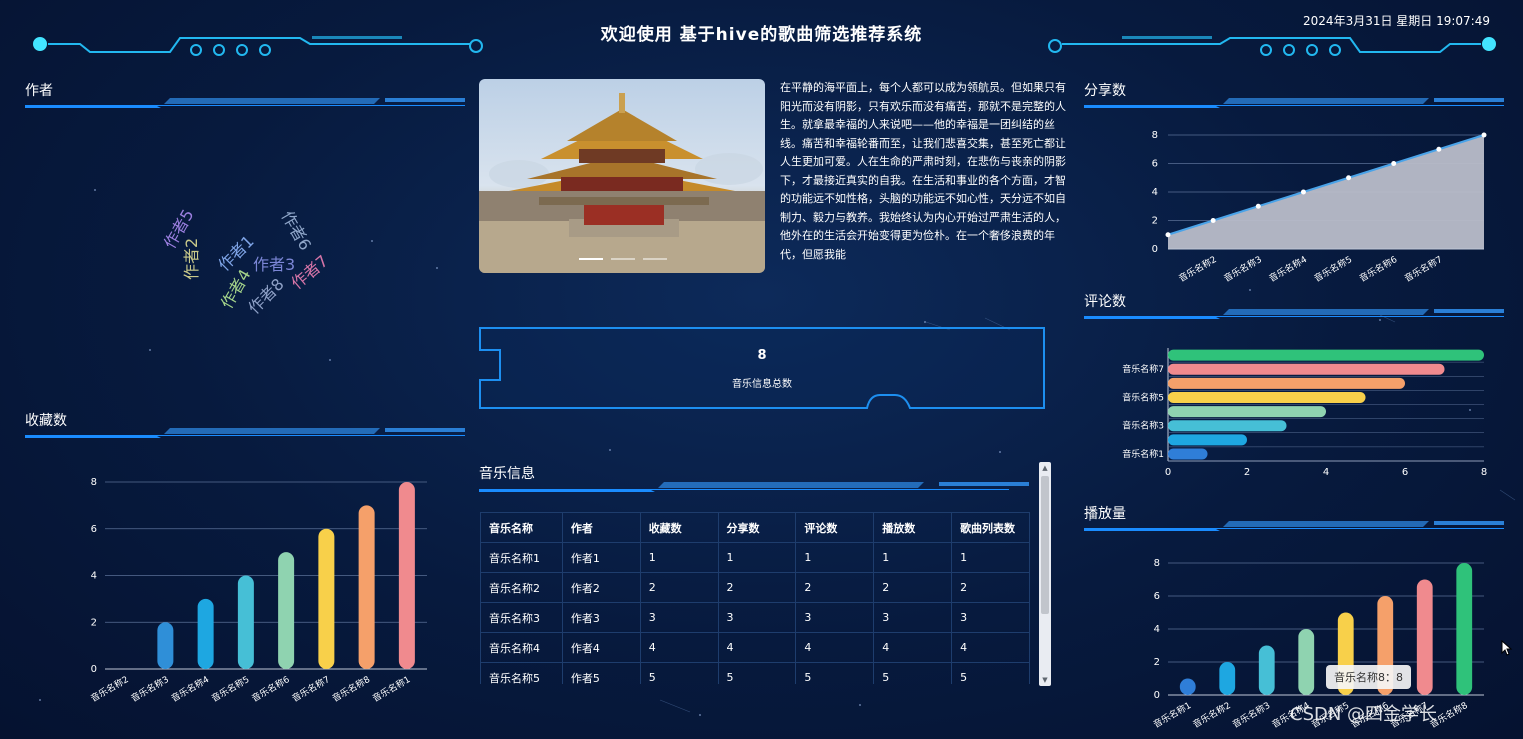 This screenshot has width=1523, height=739. I want to click on x-tick-label: 音乐名称4, so click(1288, 268).